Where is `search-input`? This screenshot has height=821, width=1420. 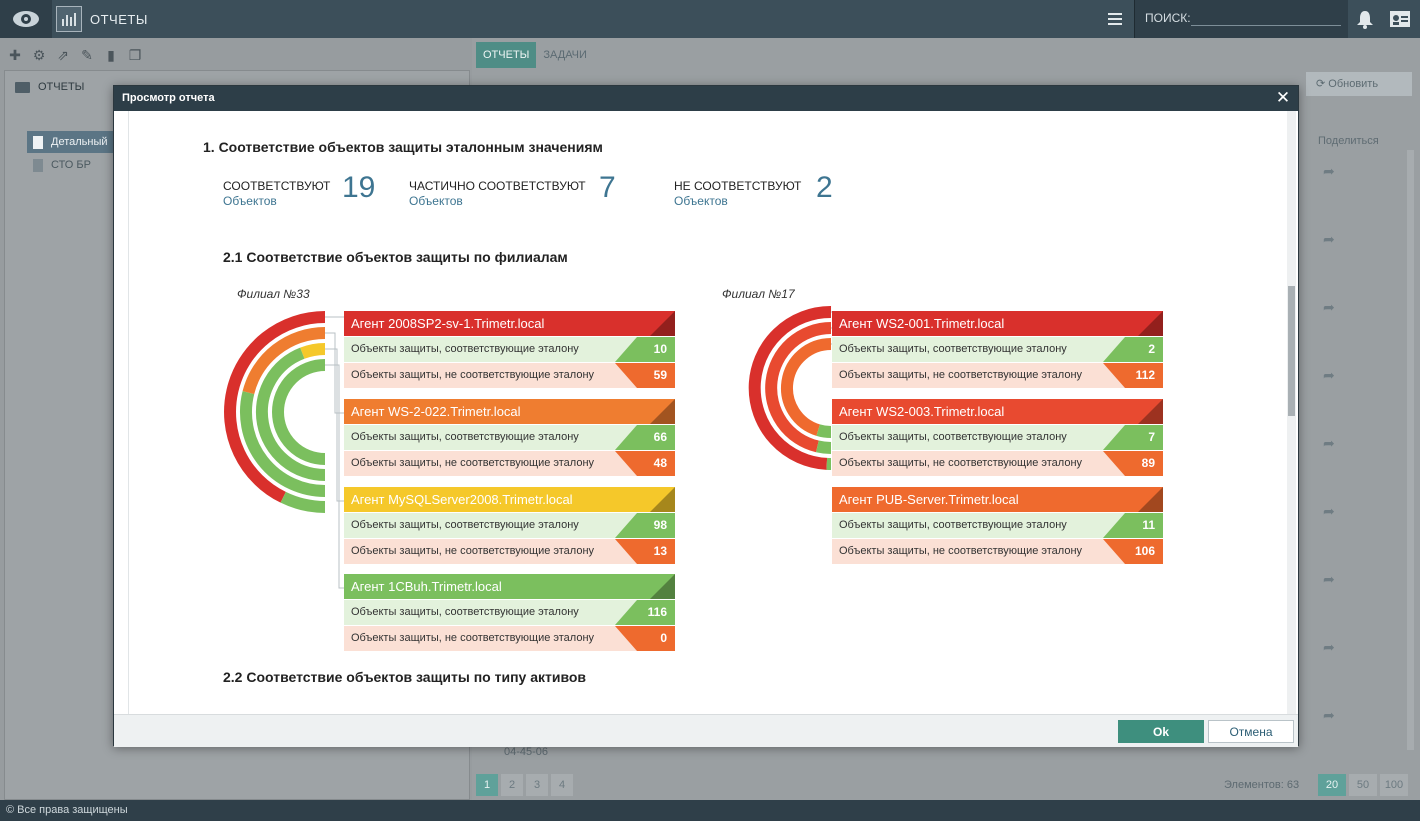
search-input is located at coordinates (1266, 17).